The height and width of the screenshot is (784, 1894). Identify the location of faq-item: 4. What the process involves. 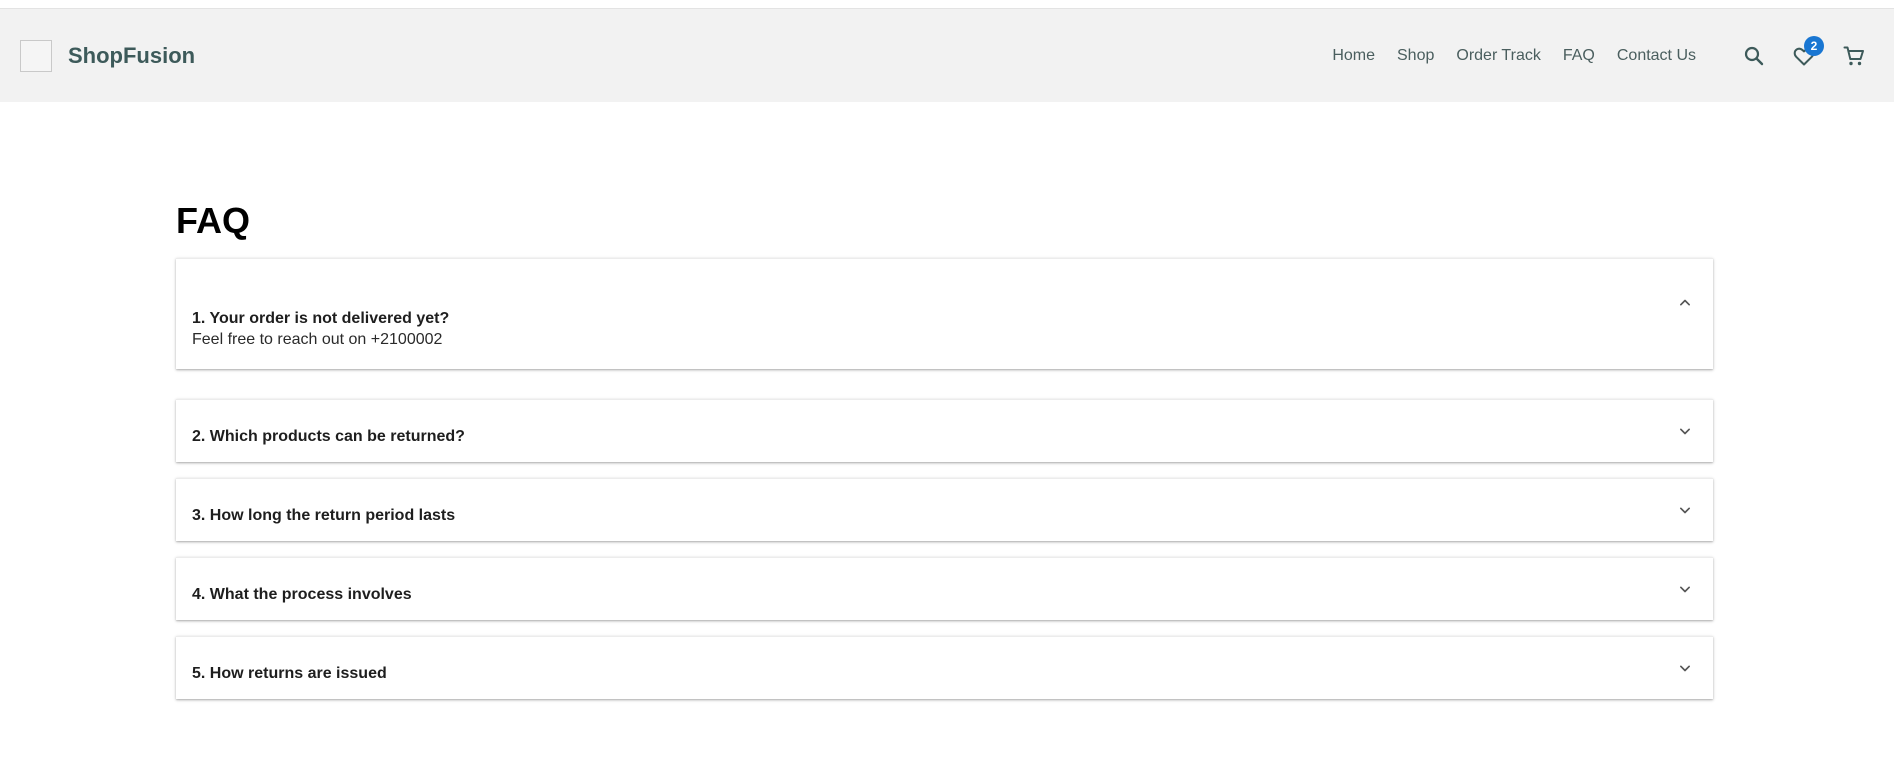
(944, 588).